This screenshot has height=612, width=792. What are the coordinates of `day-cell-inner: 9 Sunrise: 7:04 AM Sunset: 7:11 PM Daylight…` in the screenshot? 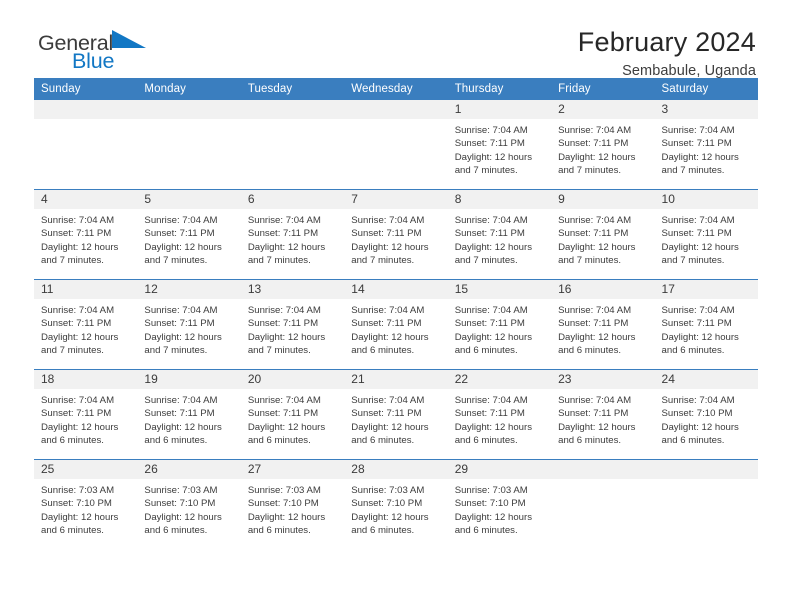 It's located at (603, 234).